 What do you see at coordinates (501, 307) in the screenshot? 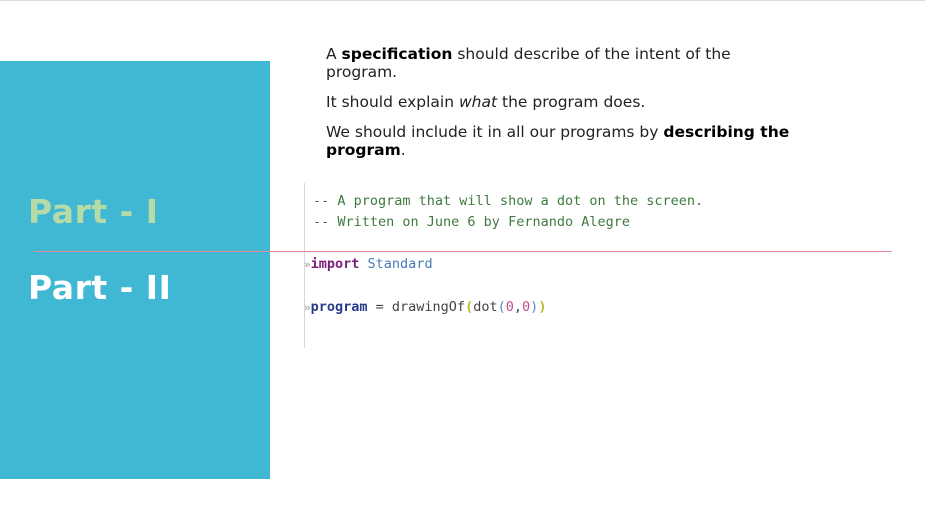
I see `inner-open-paren: (` at bounding box center [501, 307].